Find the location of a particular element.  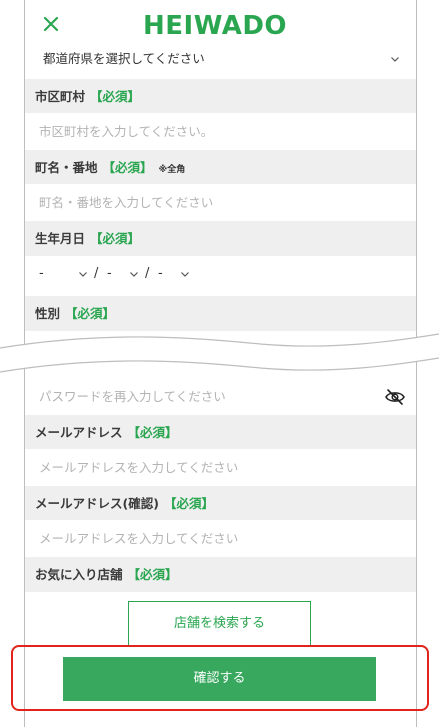

eye-off-icon is located at coordinates (395, 397).